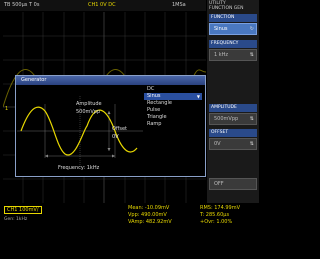 This screenshot has height=259, width=320. What do you see at coordinates (173, 103) in the screenshot?
I see `waveform-option-rectangle: Rectangle` at bounding box center [173, 103].